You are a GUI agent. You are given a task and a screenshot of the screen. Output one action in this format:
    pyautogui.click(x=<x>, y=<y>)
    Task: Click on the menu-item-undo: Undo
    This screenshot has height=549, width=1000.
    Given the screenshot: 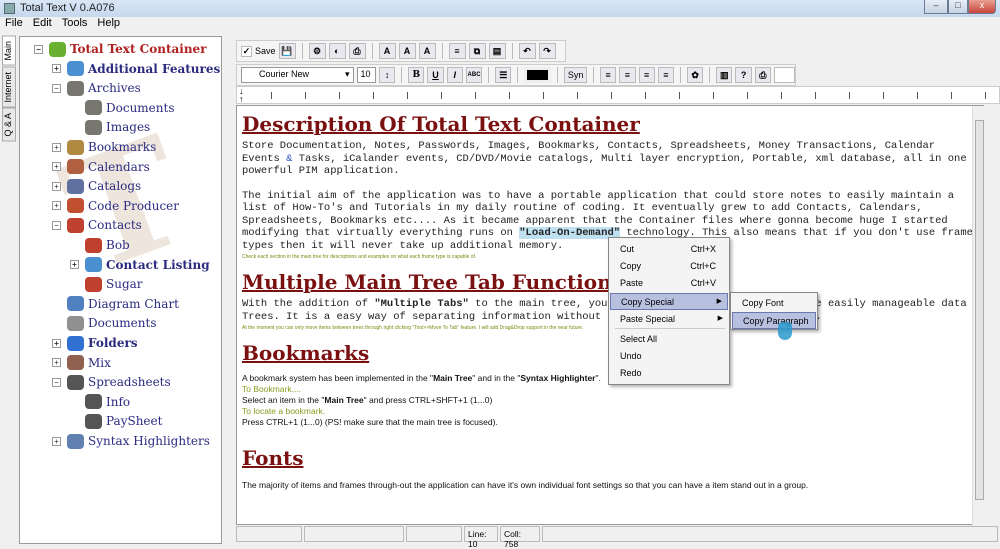 What is the action you would take?
    pyautogui.click(x=669, y=356)
    